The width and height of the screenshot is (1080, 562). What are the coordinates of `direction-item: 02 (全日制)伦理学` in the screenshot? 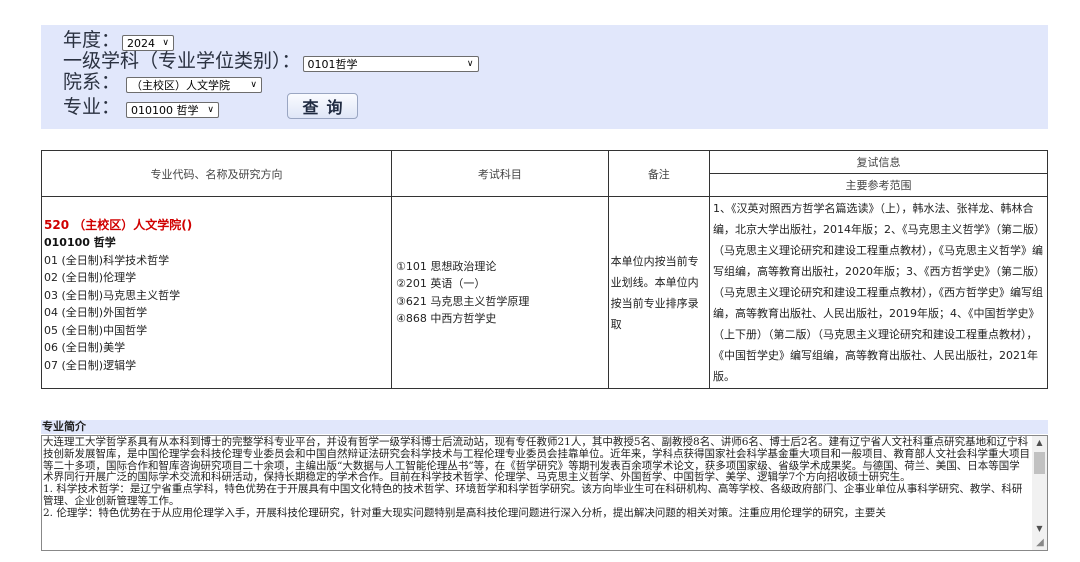 It's located at (90, 278).